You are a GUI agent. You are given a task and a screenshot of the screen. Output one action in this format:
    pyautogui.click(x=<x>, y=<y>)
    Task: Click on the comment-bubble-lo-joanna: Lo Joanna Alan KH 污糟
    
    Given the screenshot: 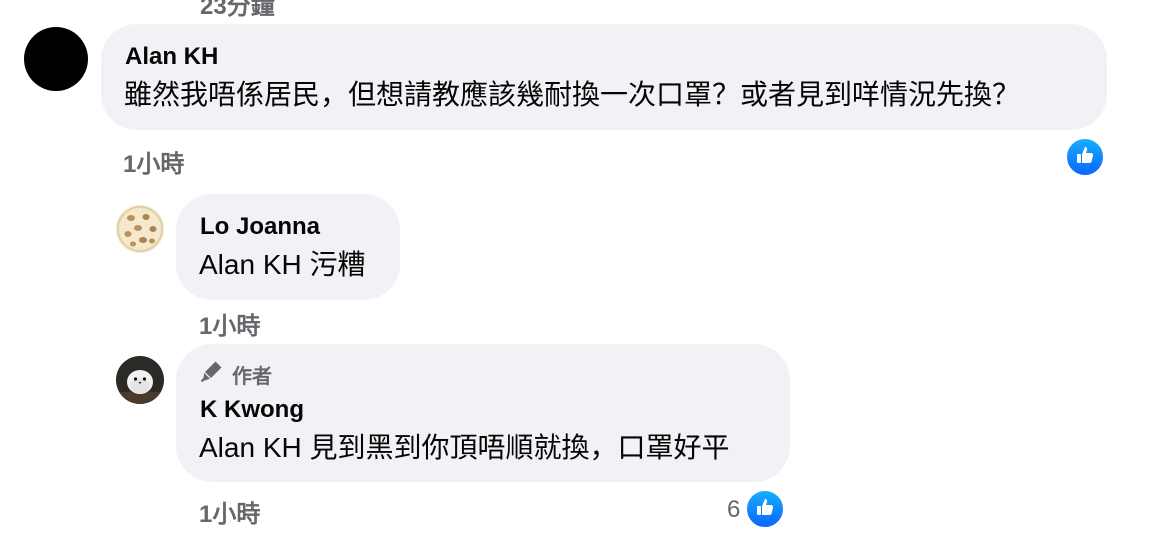 What is the action you would take?
    pyautogui.click(x=288, y=247)
    